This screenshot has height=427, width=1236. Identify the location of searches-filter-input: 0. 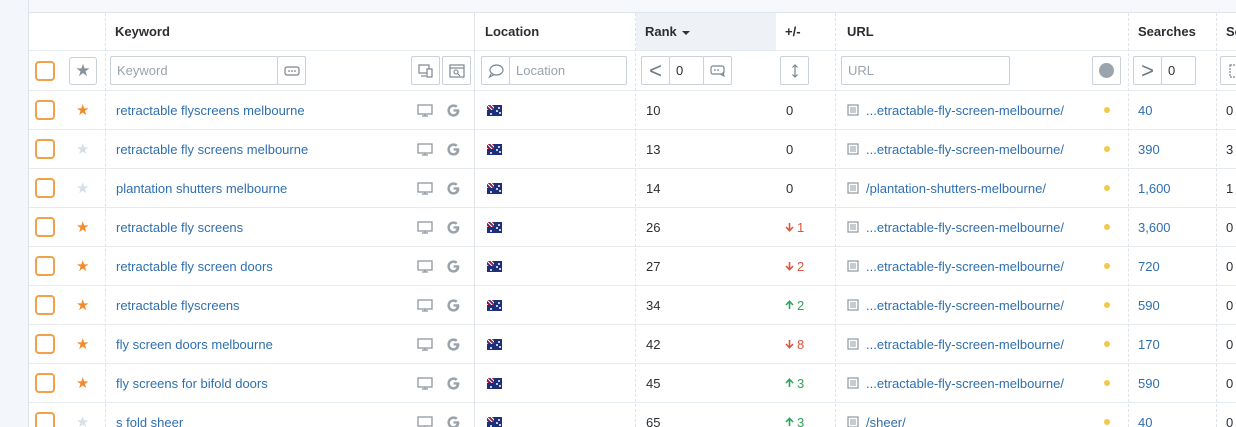
(1178, 70).